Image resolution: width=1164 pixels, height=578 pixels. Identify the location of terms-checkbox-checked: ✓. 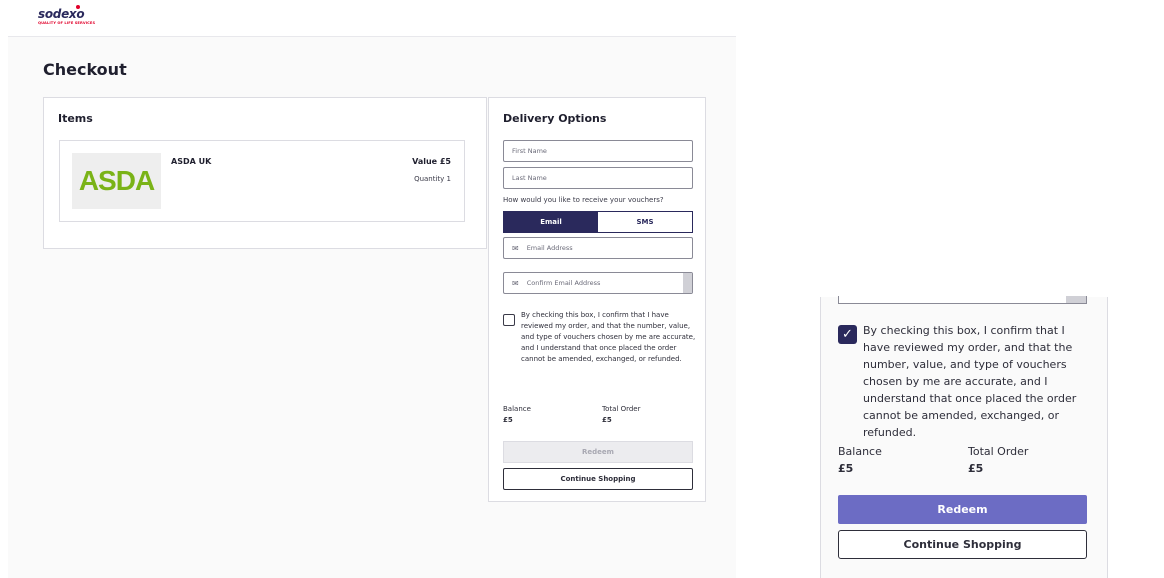
(847, 334).